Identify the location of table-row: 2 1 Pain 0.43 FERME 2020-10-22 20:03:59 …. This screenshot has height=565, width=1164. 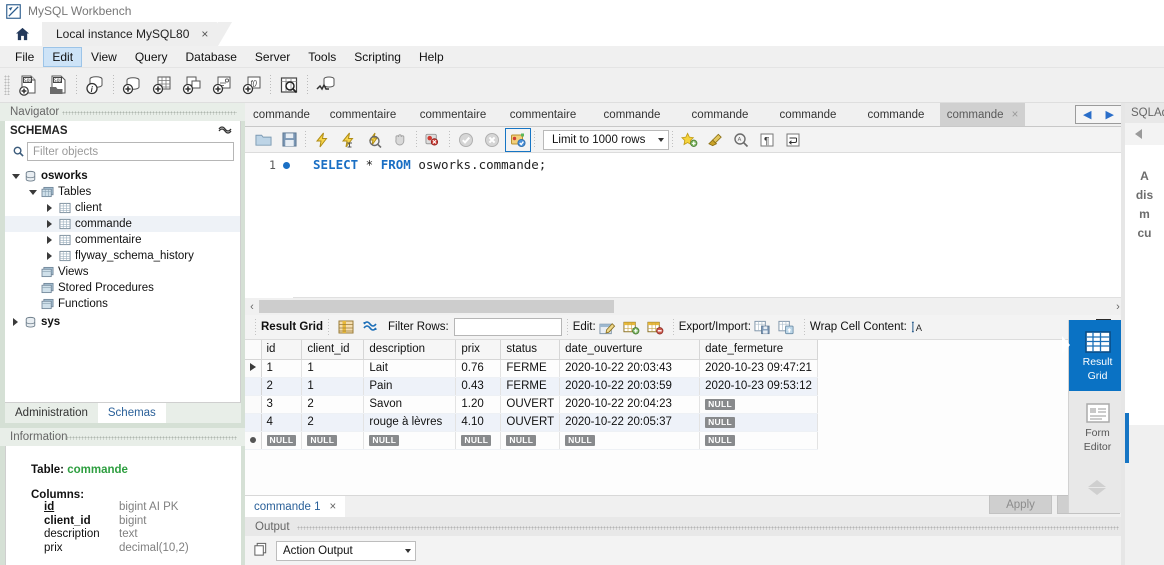
(532, 386).